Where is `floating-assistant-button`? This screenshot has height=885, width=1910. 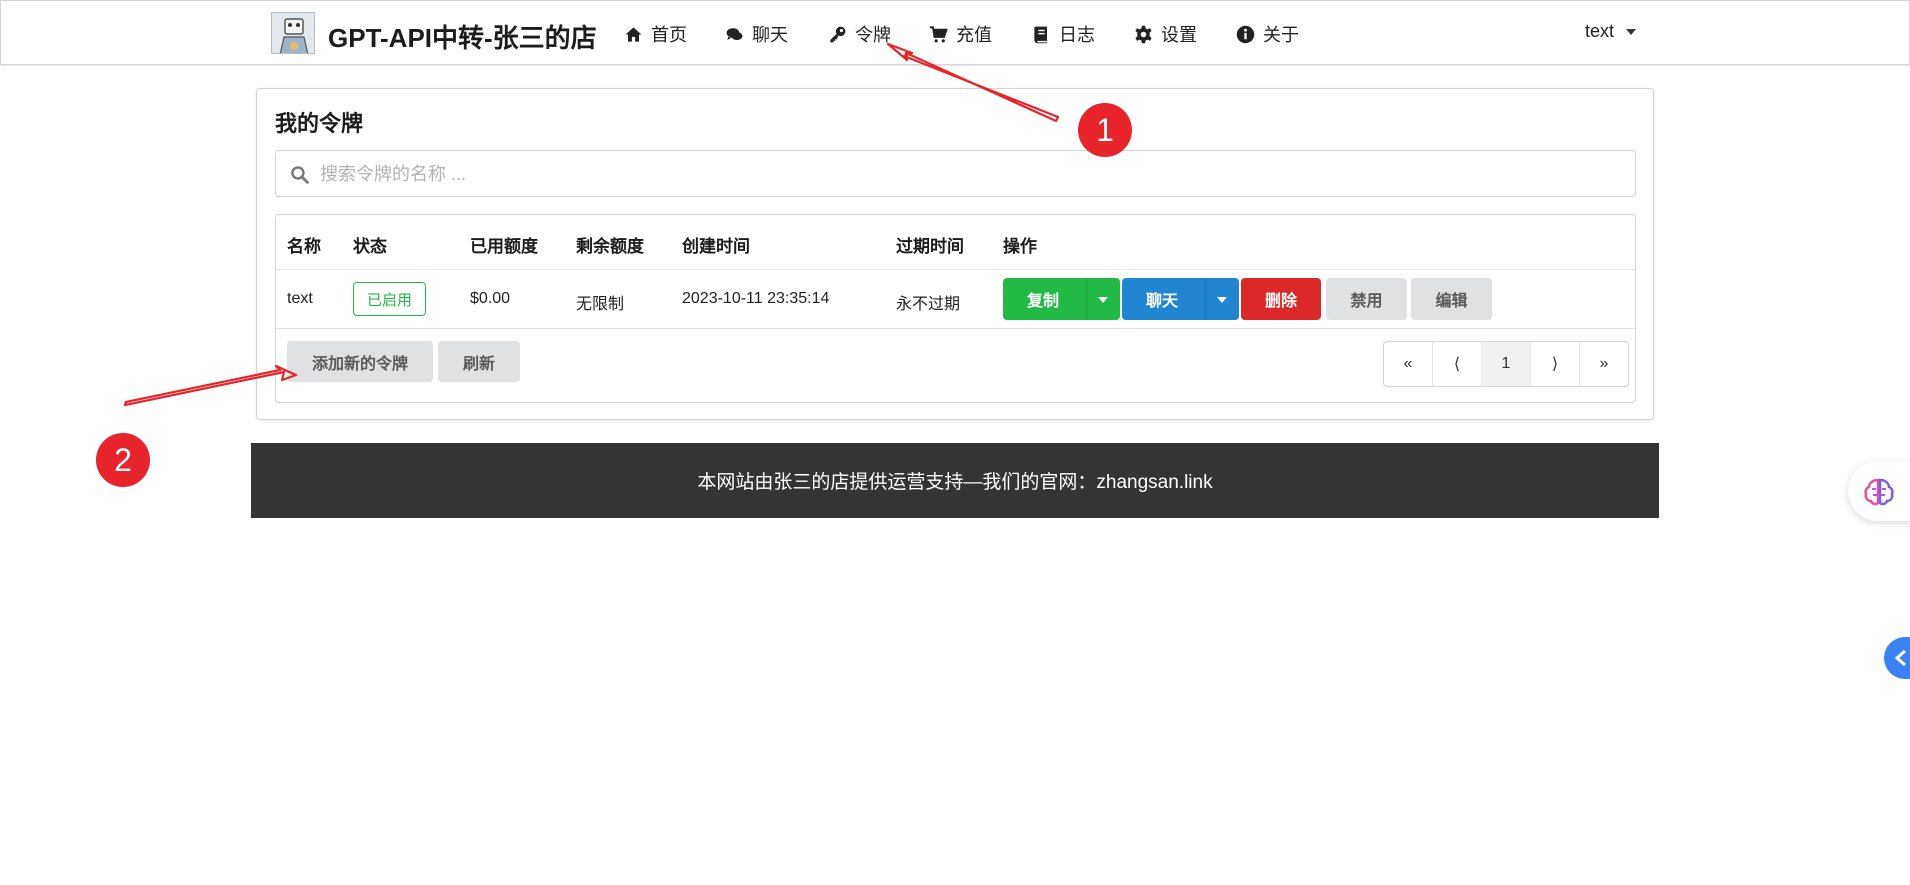
floating-assistant-button is located at coordinates (1879, 491).